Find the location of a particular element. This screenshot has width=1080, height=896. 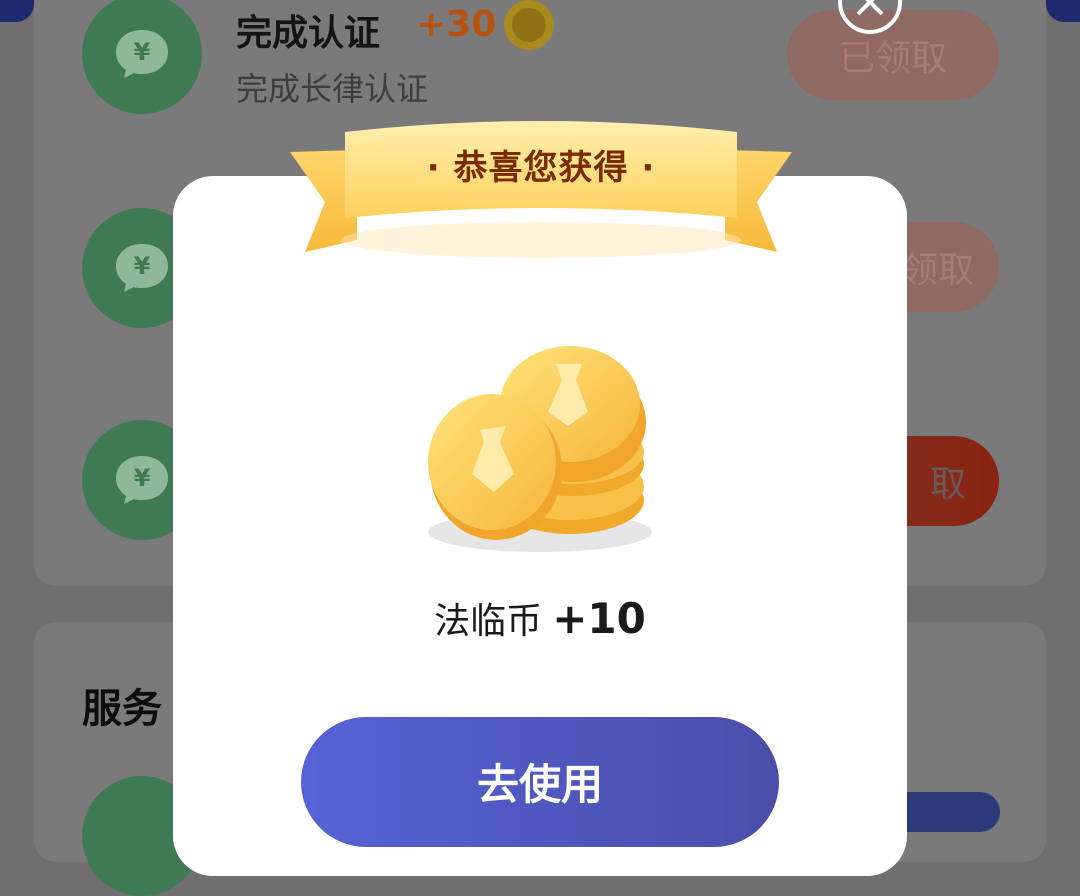

claim-button-label: 取 is located at coordinates (947, 484).